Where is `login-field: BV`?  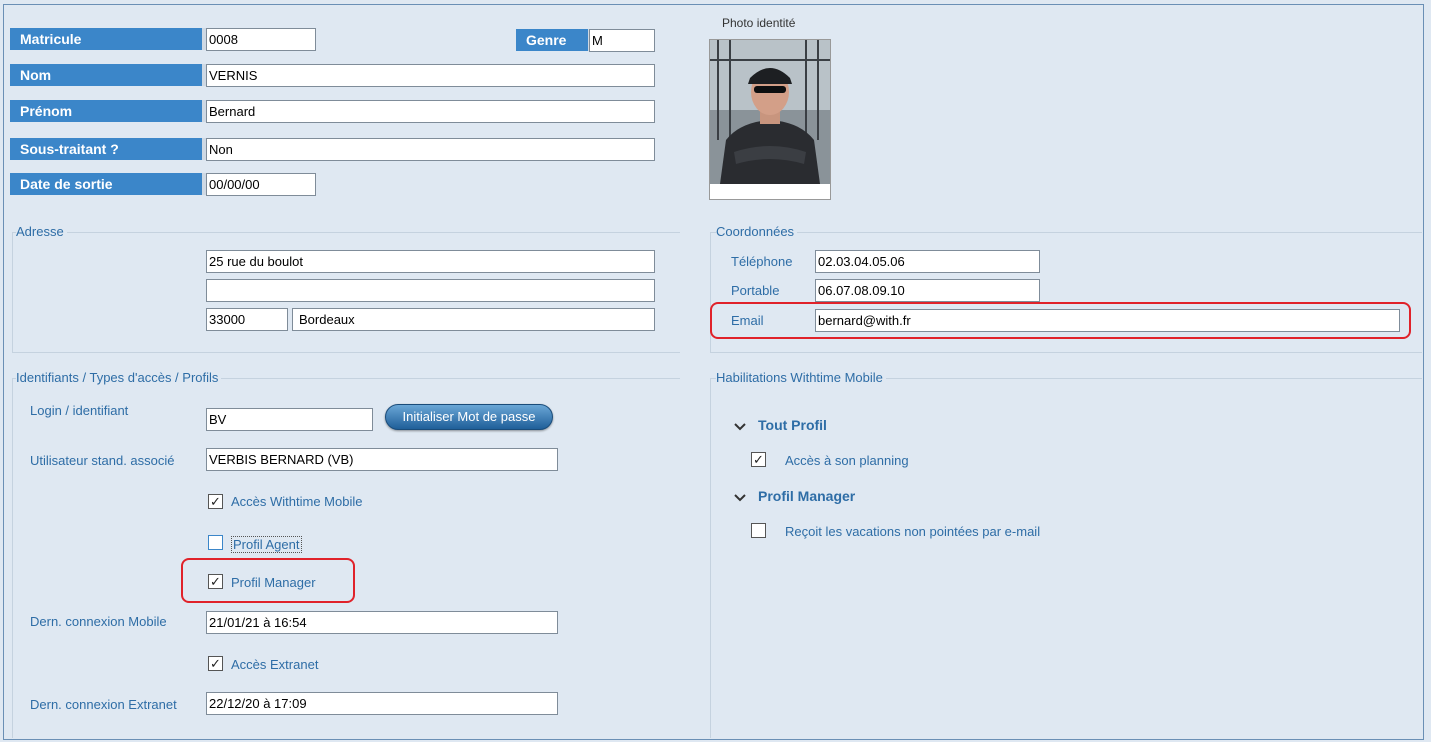
login-field: BV is located at coordinates (289, 419).